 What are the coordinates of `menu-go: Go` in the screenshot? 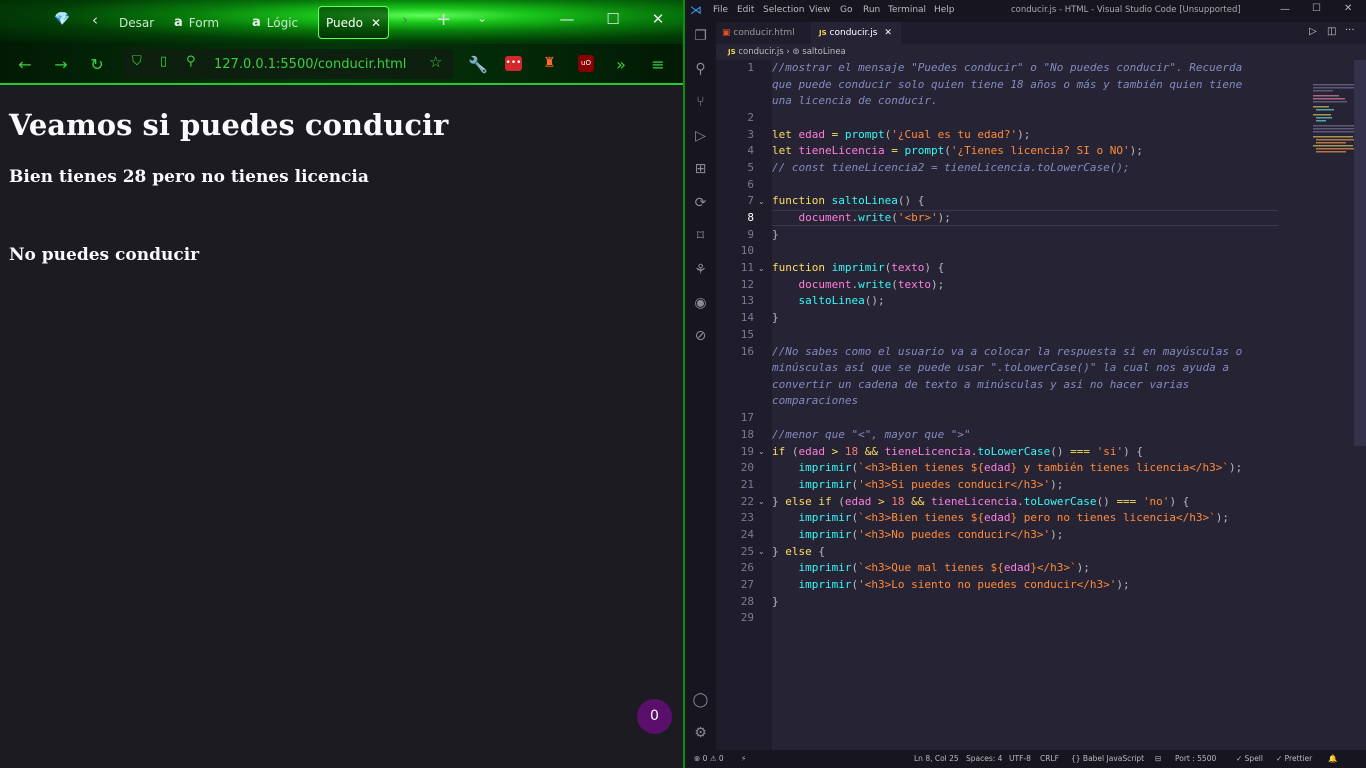 It's located at (846, 10).